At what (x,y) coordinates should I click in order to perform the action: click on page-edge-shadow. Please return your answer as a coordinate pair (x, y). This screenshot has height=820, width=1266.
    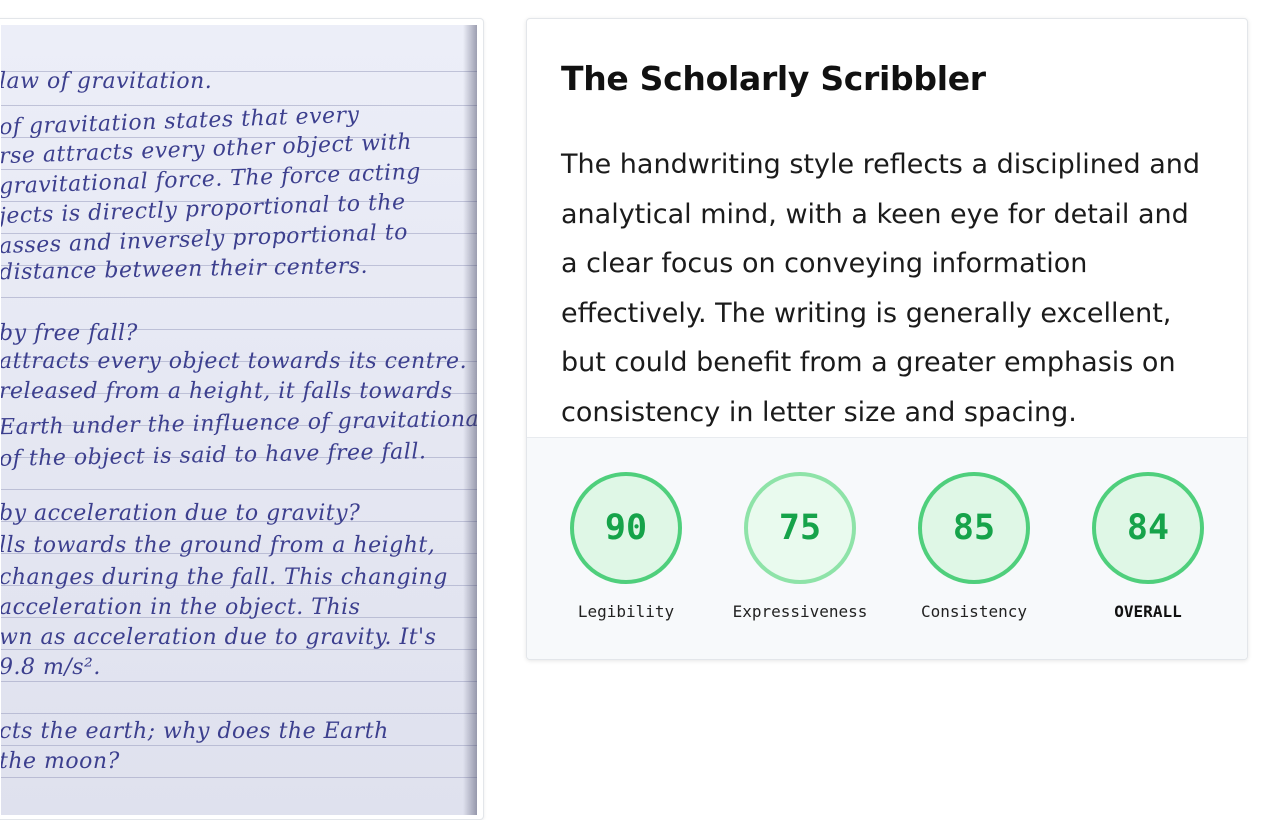
    Looking at the image, I should click on (470, 420).